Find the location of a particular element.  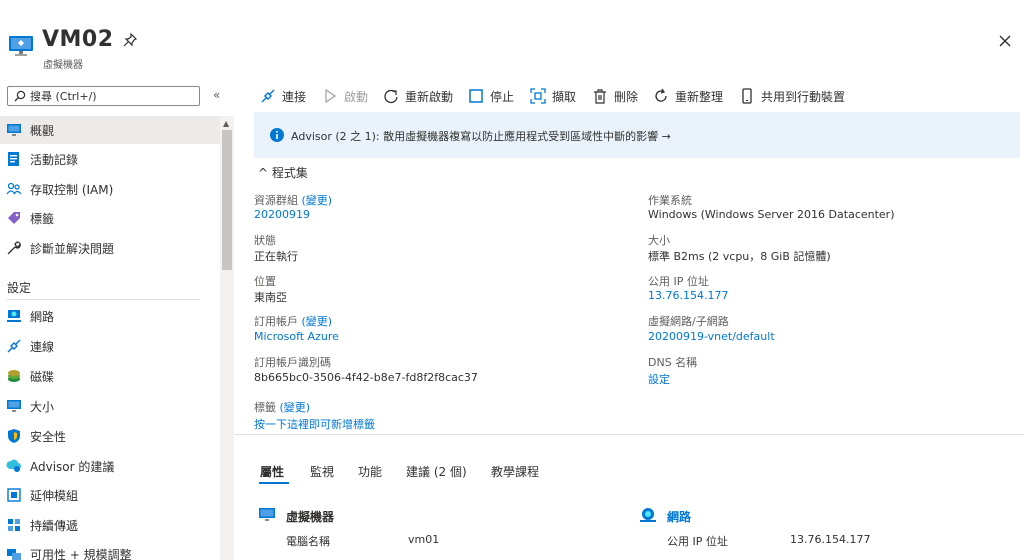

start-button: 啟動 is located at coordinates (345, 96).